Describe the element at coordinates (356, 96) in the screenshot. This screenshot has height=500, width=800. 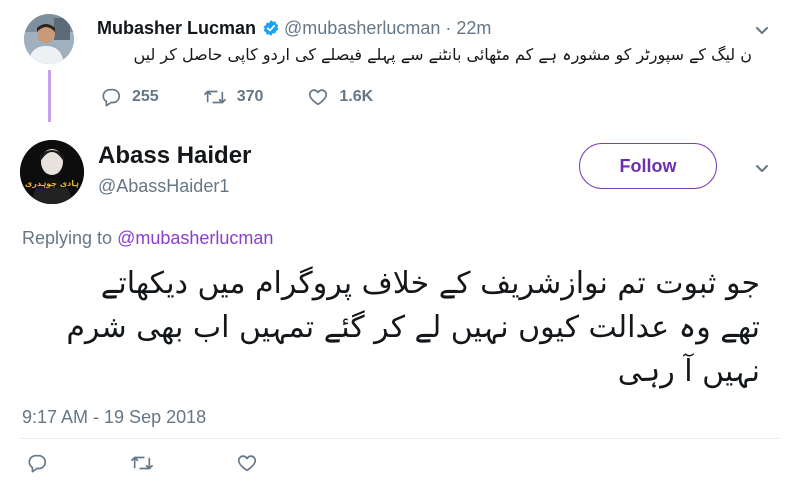
I see `like-count: 1.6K` at that location.